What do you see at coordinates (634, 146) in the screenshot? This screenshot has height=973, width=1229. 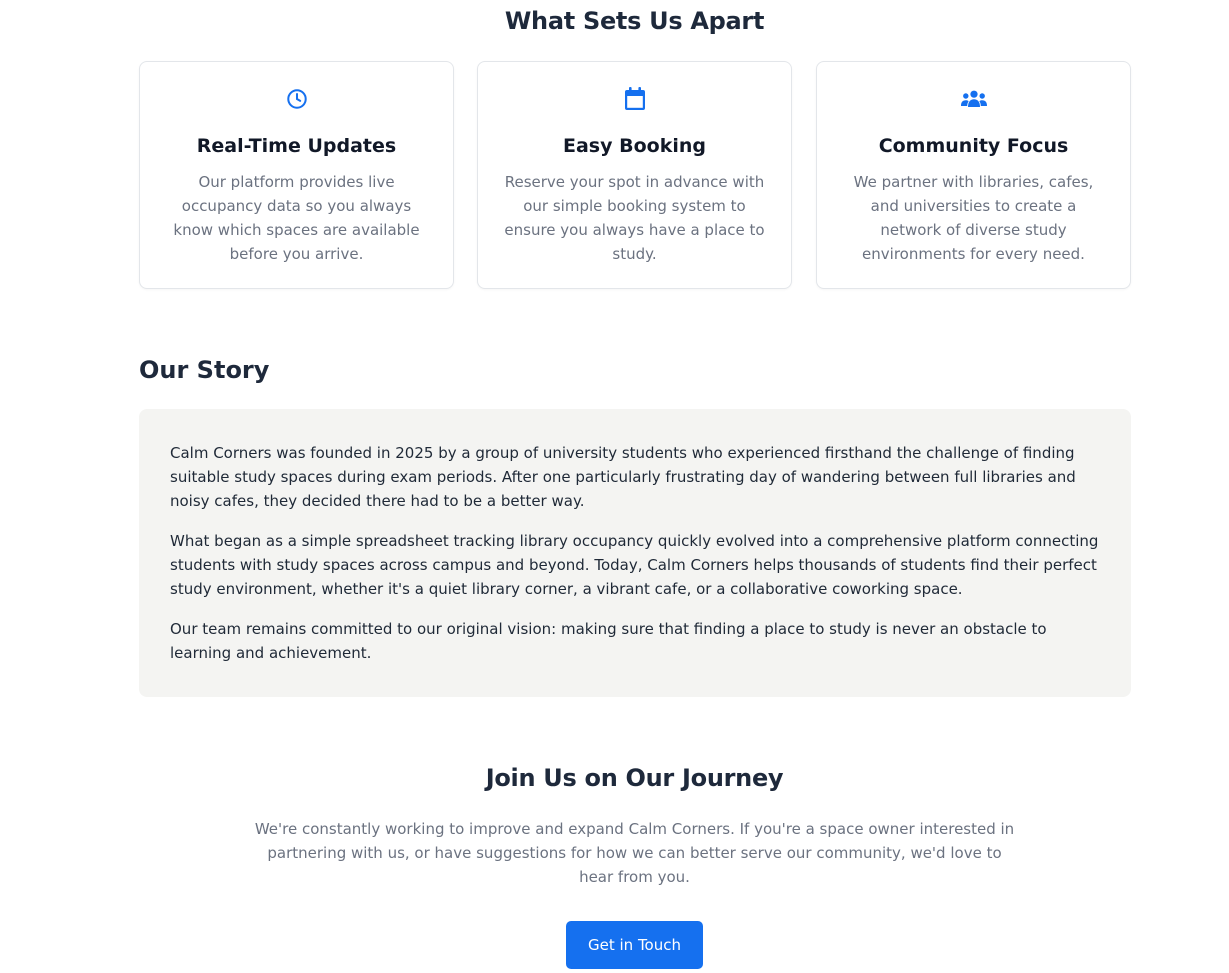 I see `feature-card-title: Easy Booking` at bounding box center [634, 146].